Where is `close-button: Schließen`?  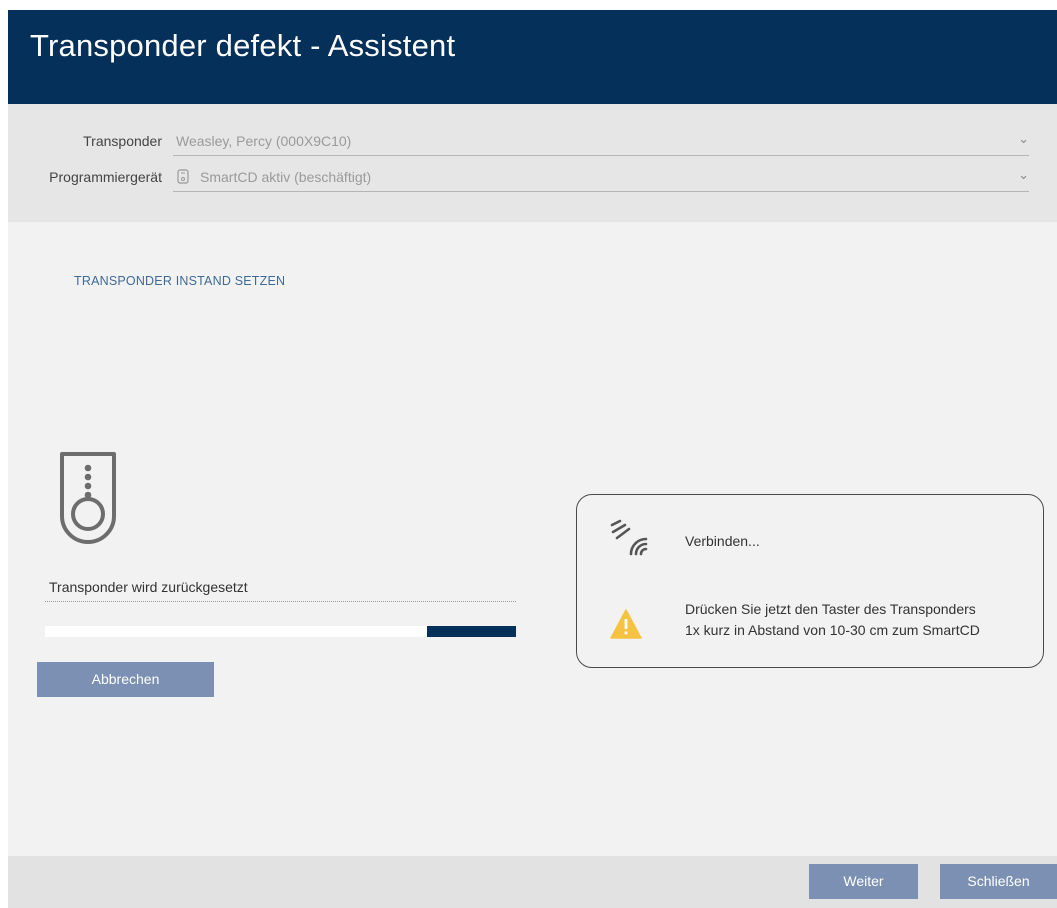
close-button: Schließen is located at coordinates (998, 881).